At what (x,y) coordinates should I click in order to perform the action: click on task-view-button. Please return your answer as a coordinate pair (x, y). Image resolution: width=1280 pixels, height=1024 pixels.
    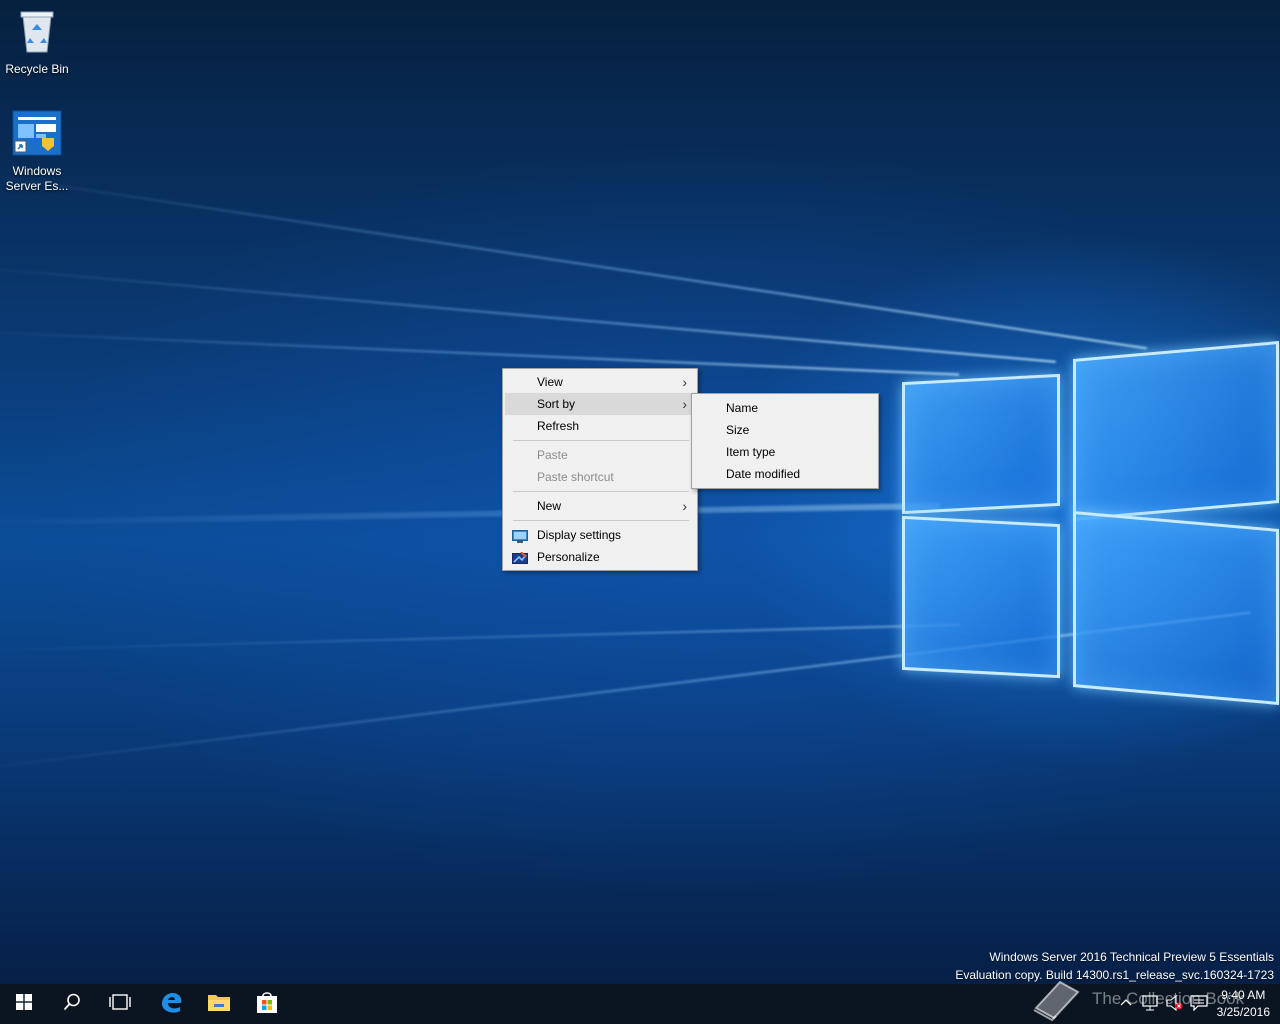
    Looking at the image, I should click on (120, 1004).